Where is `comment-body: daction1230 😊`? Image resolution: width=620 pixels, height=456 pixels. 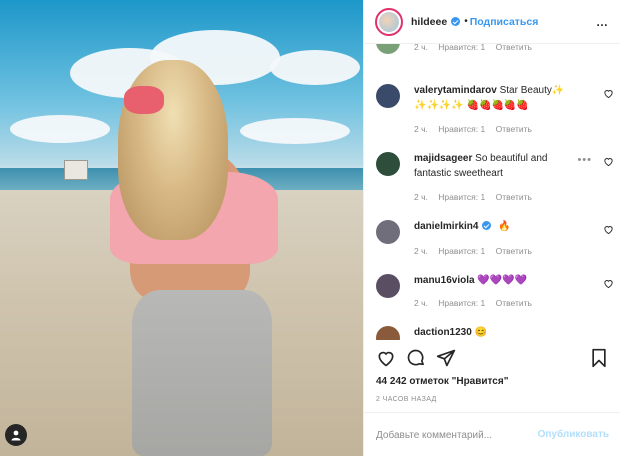
comment-body: daction1230 😊 is located at coordinates (499, 333).